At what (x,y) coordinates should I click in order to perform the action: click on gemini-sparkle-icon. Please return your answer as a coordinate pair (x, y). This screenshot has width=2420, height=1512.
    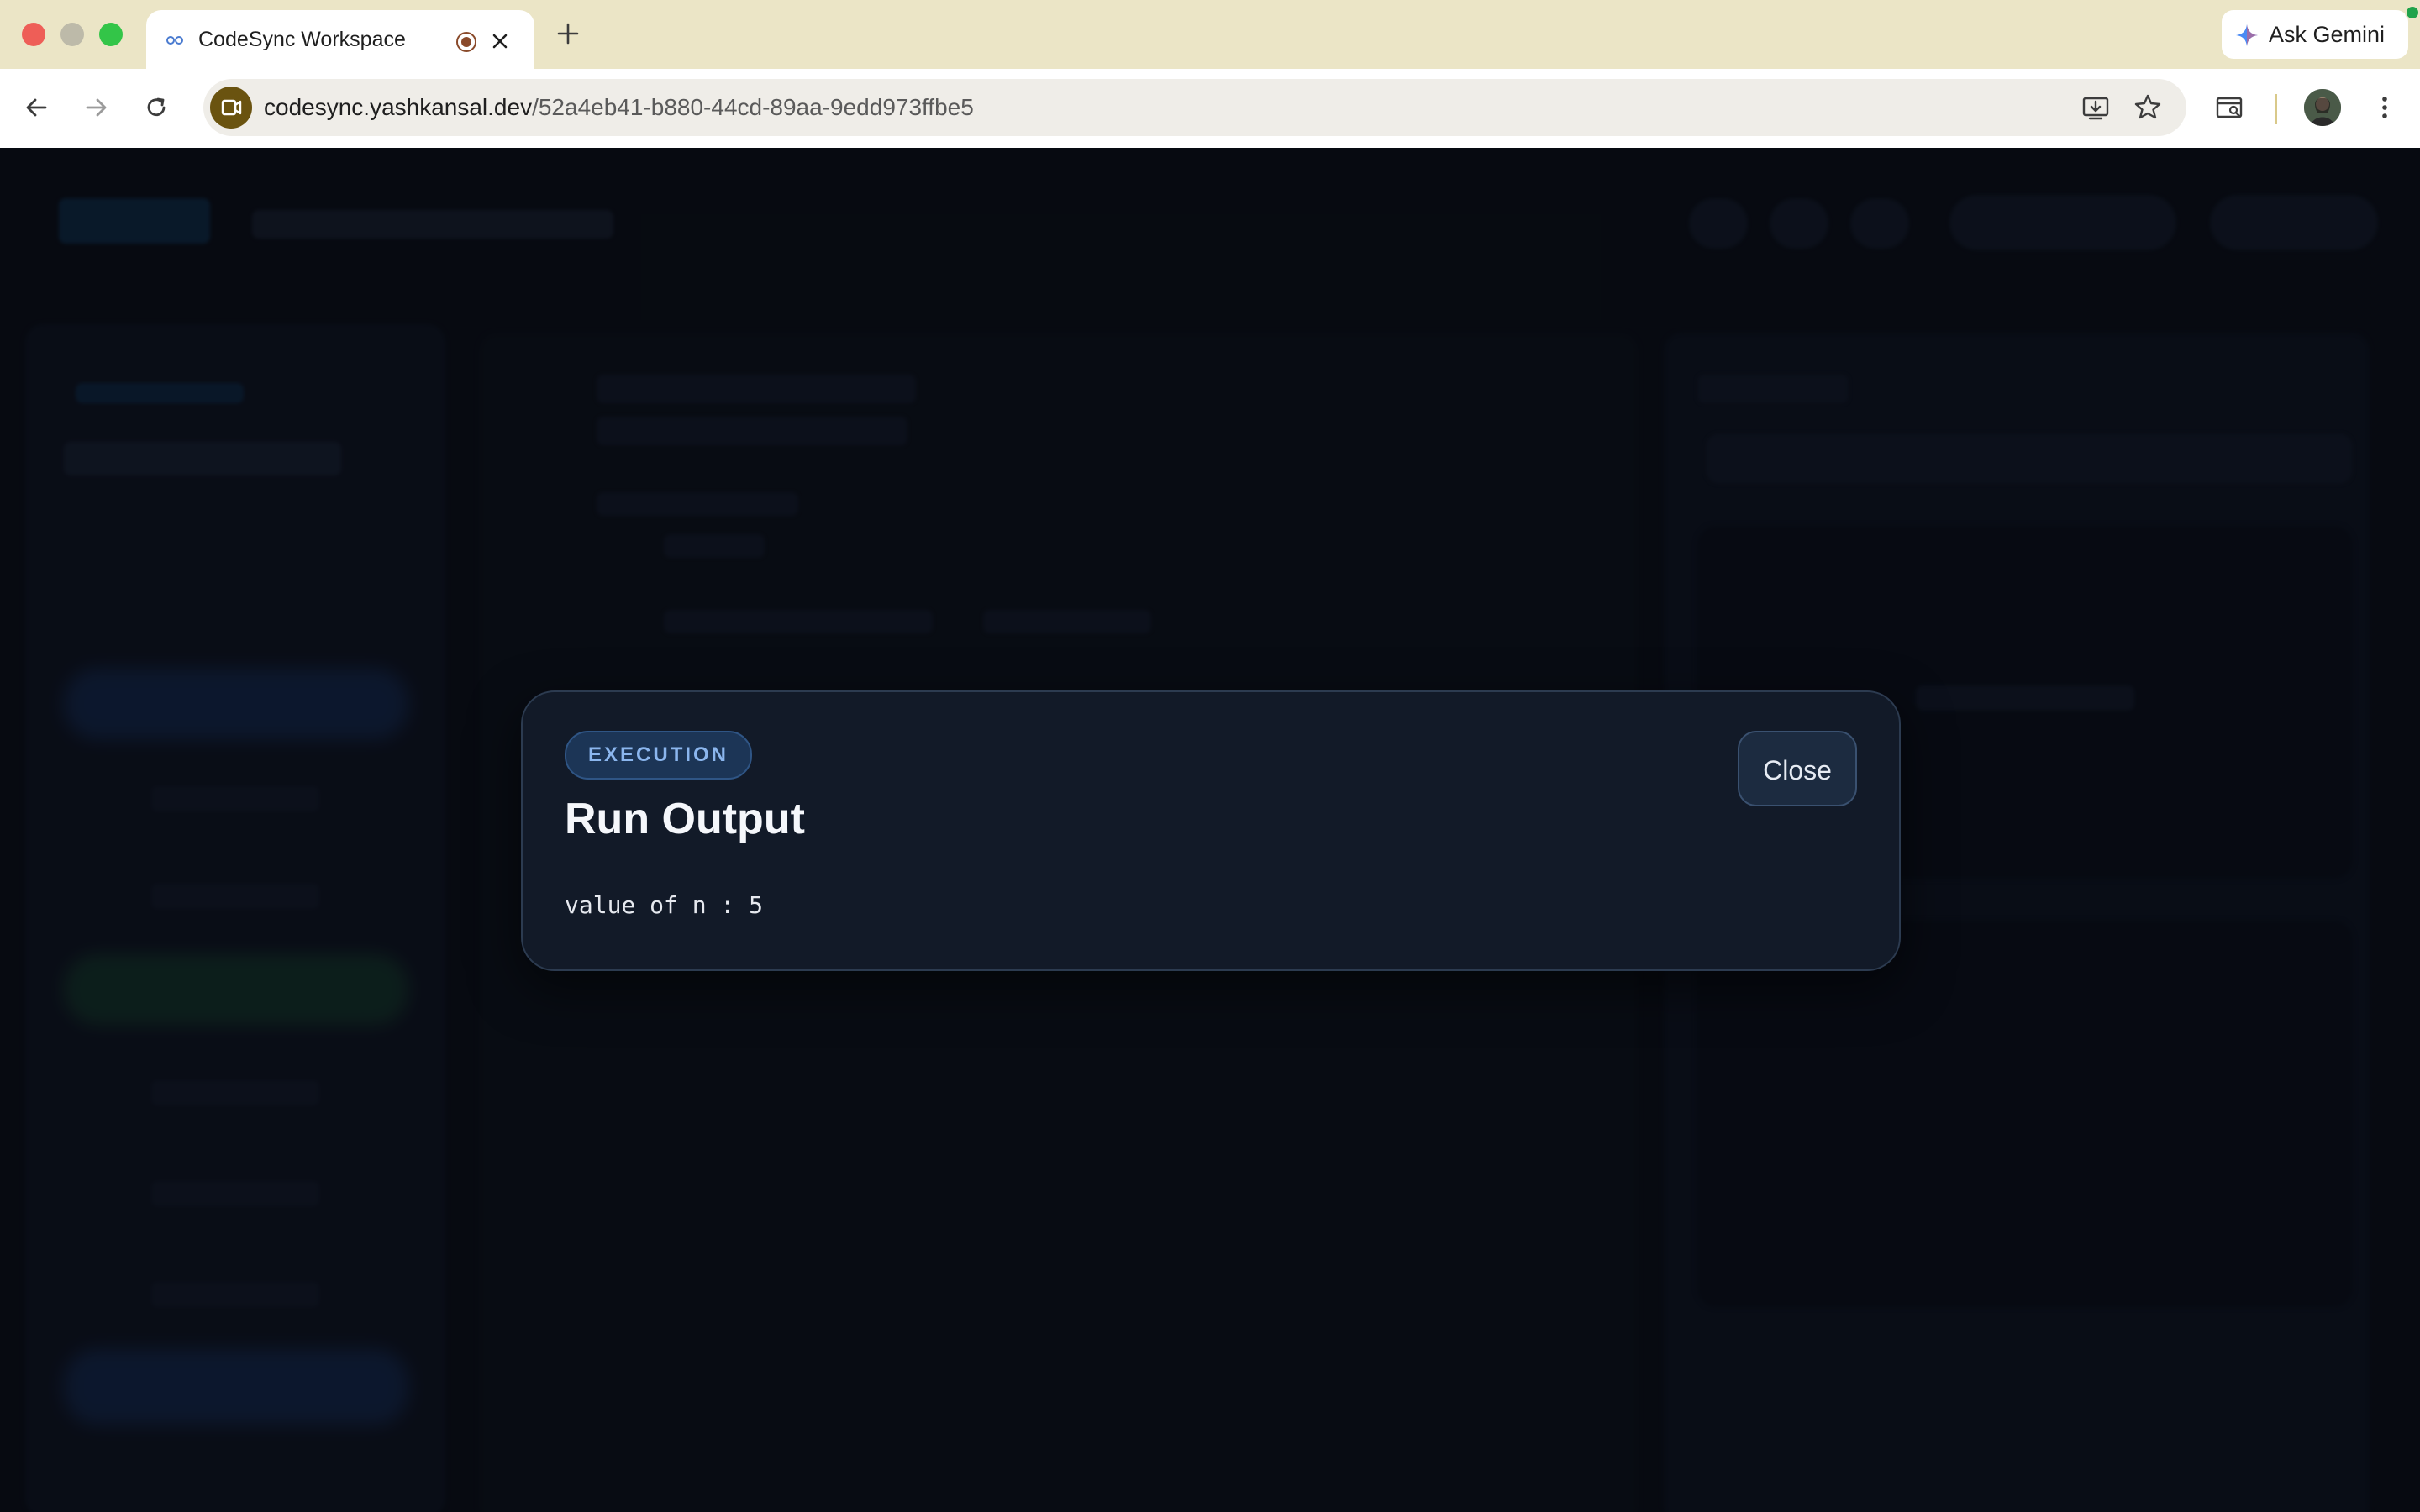
    Looking at the image, I should click on (2247, 35).